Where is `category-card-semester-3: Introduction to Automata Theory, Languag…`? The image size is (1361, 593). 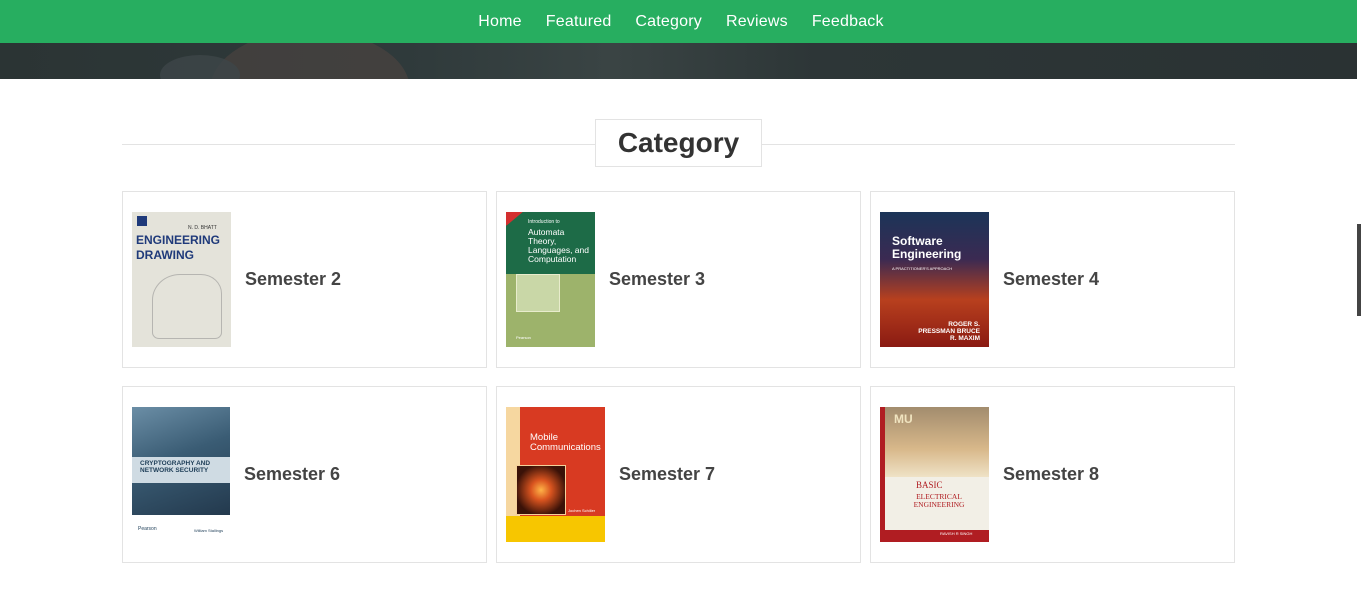 category-card-semester-3: Introduction to Automata Theory, Languag… is located at coordinates (678, 279).